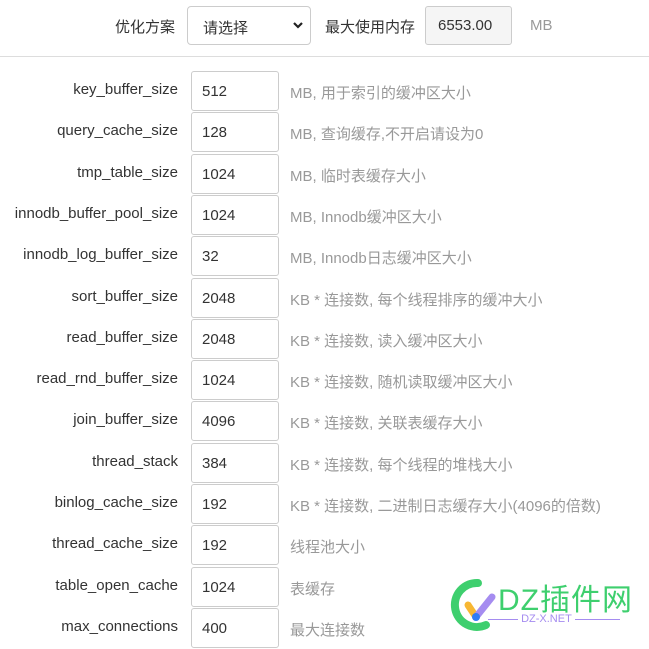 The width and height of the screenshot is (649, 649). I want to click on param-label: innodb_buffer_pool_size, so click(96, 213).